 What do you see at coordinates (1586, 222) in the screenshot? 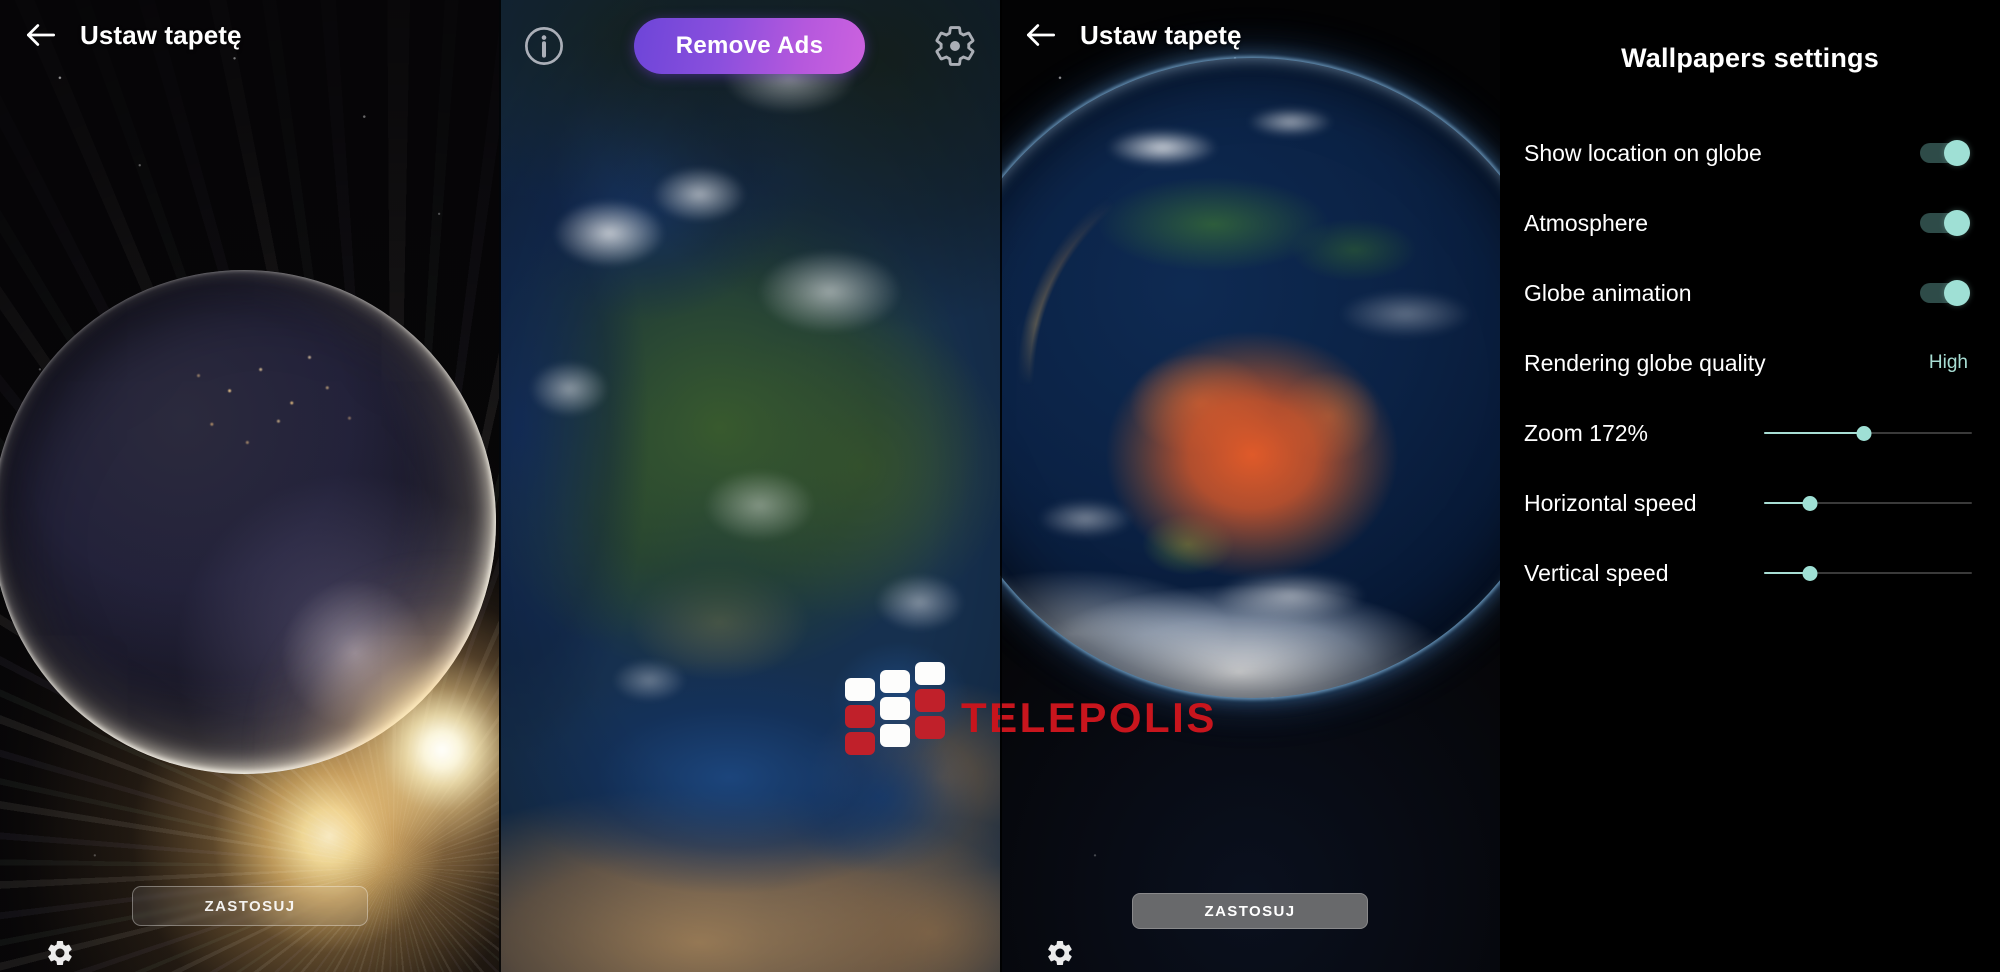
I see `settings-row-label: Atmosphere` at bounding box center [1586, 222].